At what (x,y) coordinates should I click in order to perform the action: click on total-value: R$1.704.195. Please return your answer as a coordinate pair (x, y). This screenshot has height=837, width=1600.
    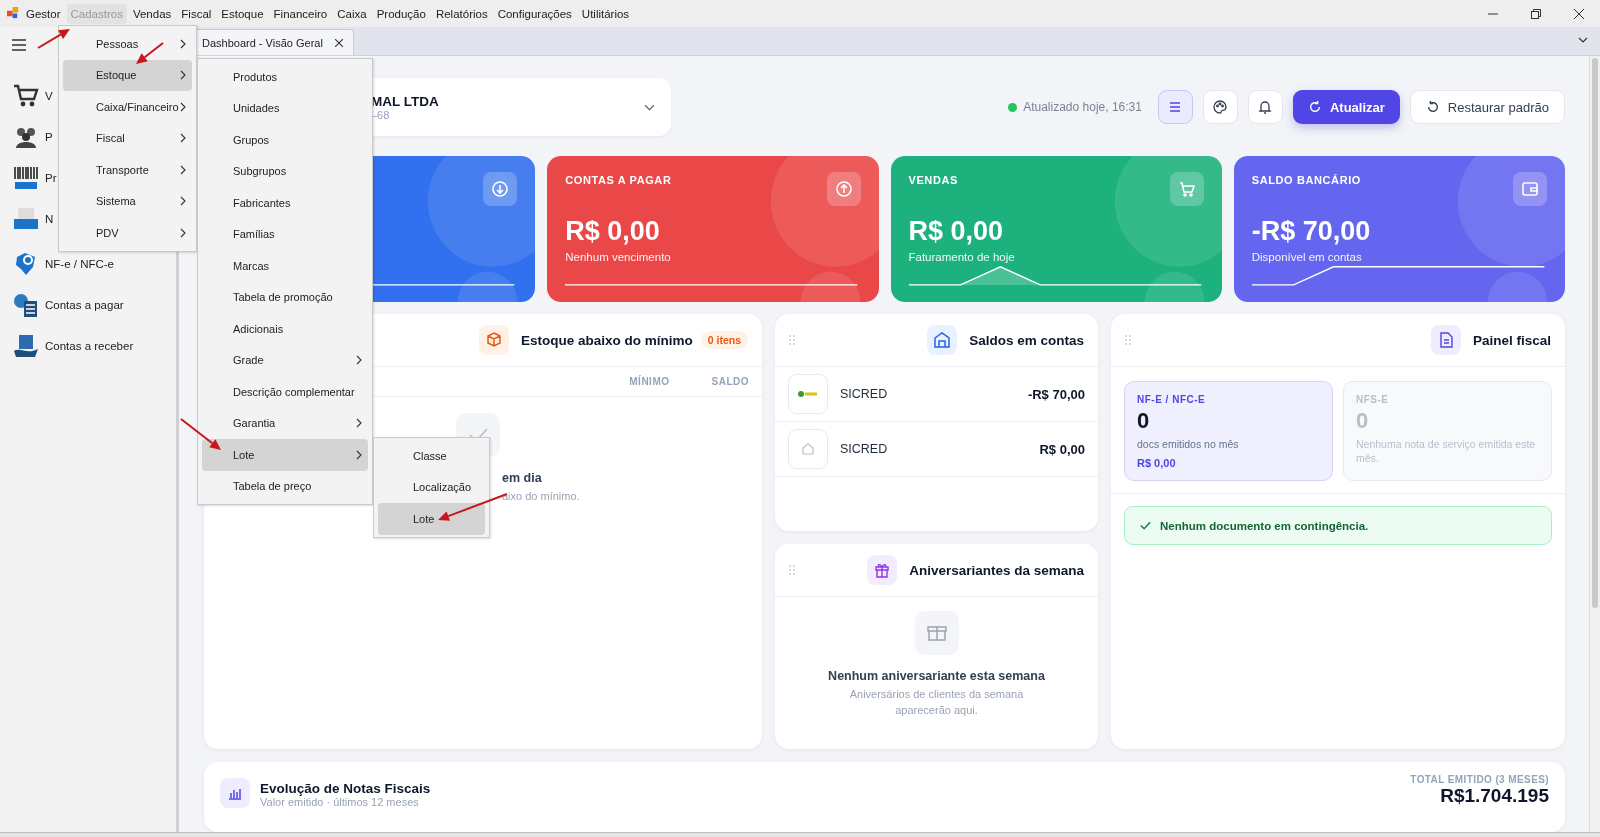
    Looking at the image, I should click on (1494, 796).